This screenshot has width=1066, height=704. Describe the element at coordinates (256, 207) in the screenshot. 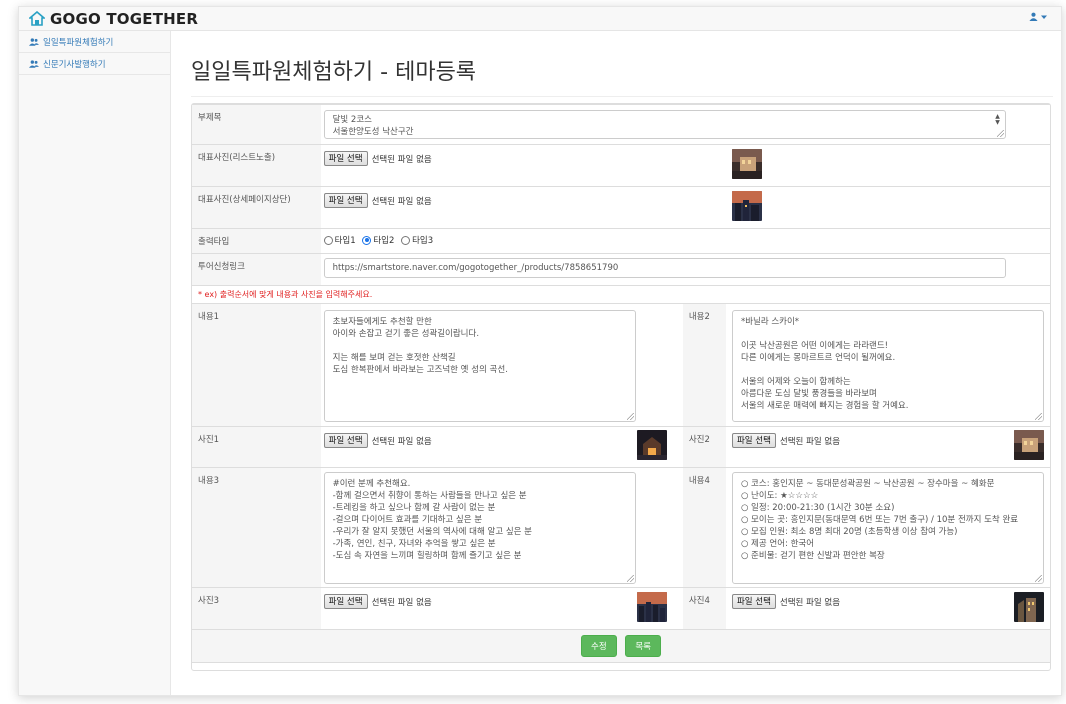

I see `main-photo-detail-label: 대표사진(상세페이지상단)` at that location.